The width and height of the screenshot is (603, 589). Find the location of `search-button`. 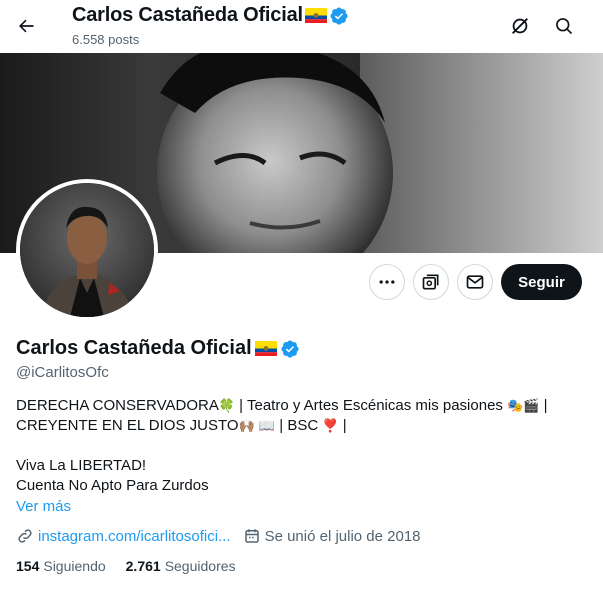

search-button is located at coordinates (564, 26).